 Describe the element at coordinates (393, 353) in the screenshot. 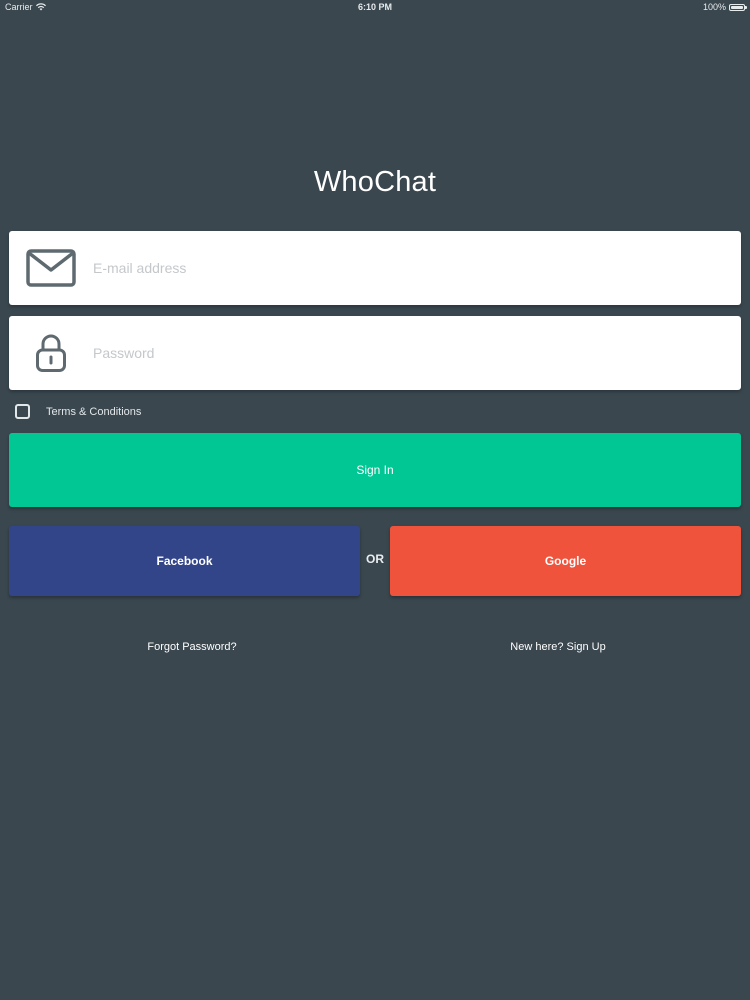

I see `password-input` at that location.